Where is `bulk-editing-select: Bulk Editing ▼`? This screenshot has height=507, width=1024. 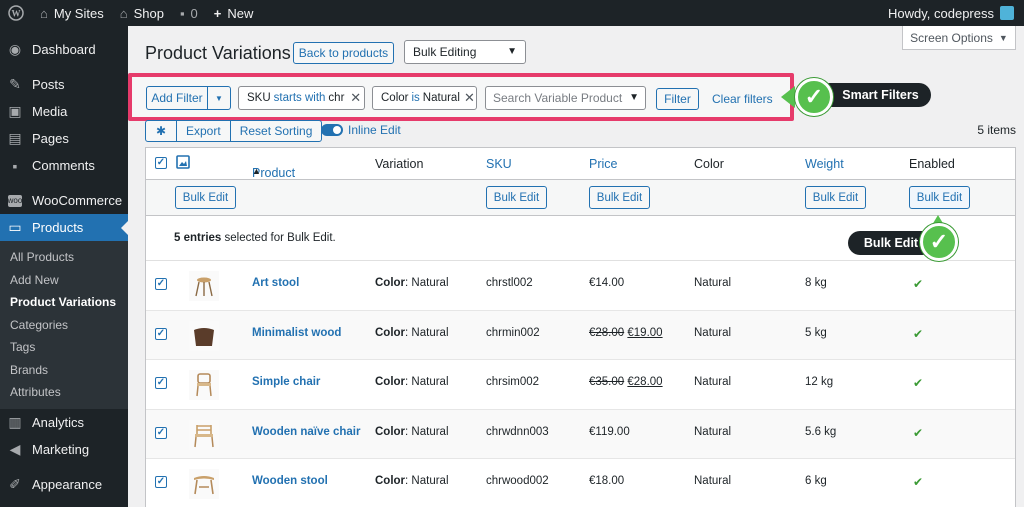 bulk-editing-select: Bulk Editing ▼ is located at coordinates (465, 52).